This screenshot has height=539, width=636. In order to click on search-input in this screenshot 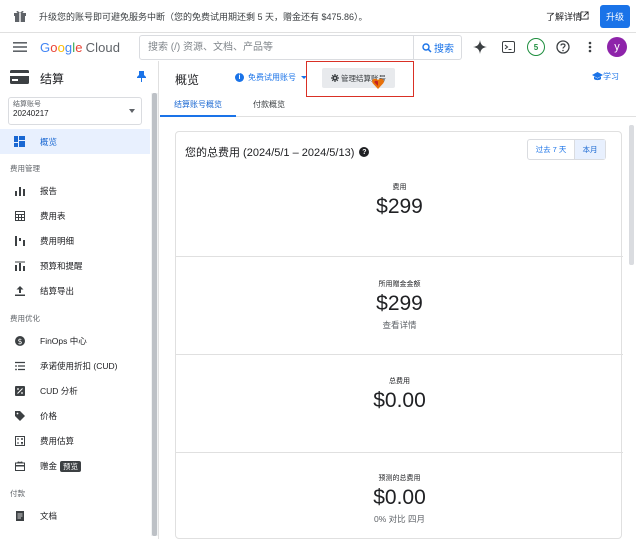, I will do `click(276, 47)`.